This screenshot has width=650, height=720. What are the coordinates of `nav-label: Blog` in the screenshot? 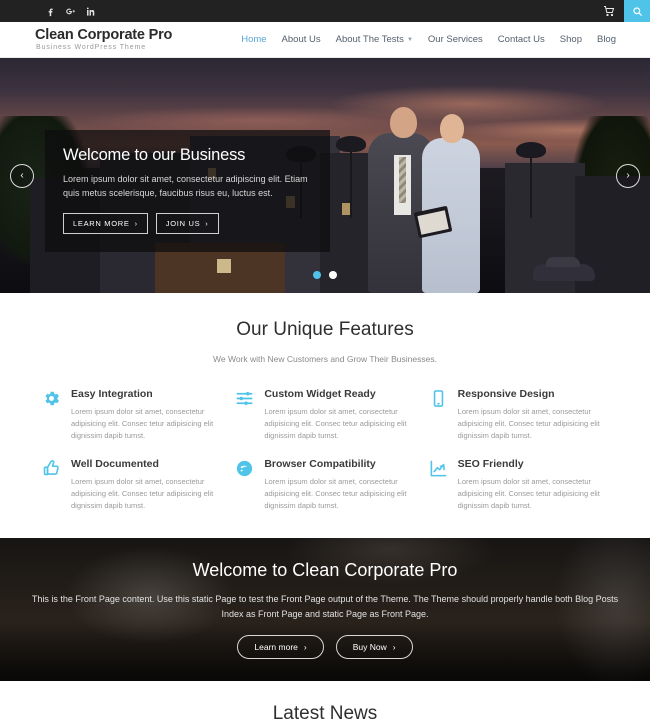 It's located at (606, 39).